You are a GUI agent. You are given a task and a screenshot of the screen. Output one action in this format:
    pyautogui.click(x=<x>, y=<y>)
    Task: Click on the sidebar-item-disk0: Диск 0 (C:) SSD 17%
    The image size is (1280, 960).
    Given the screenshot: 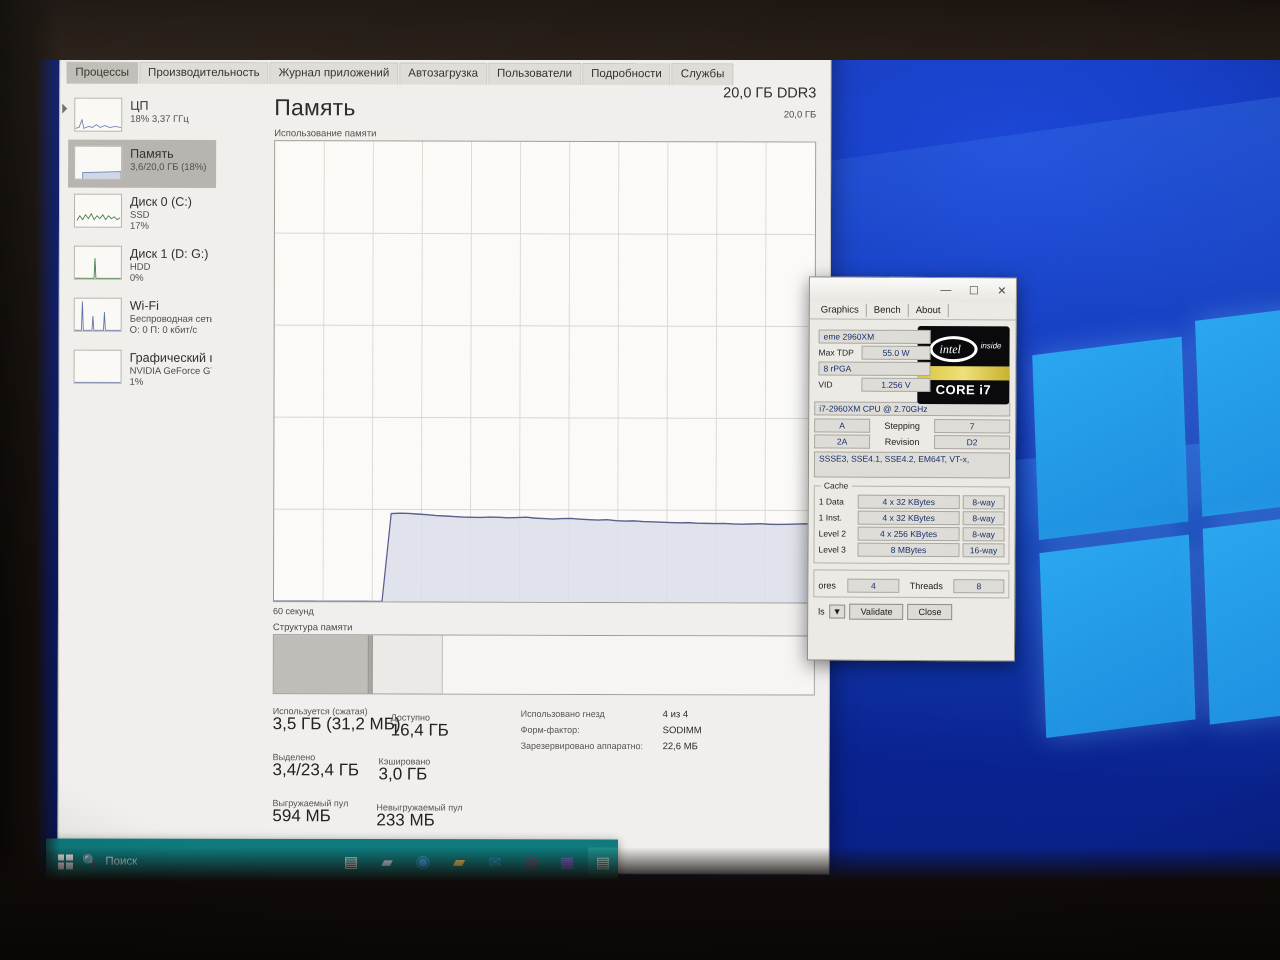 What is the action you would take?
    pyautogui.click(x=142, y=214)
    